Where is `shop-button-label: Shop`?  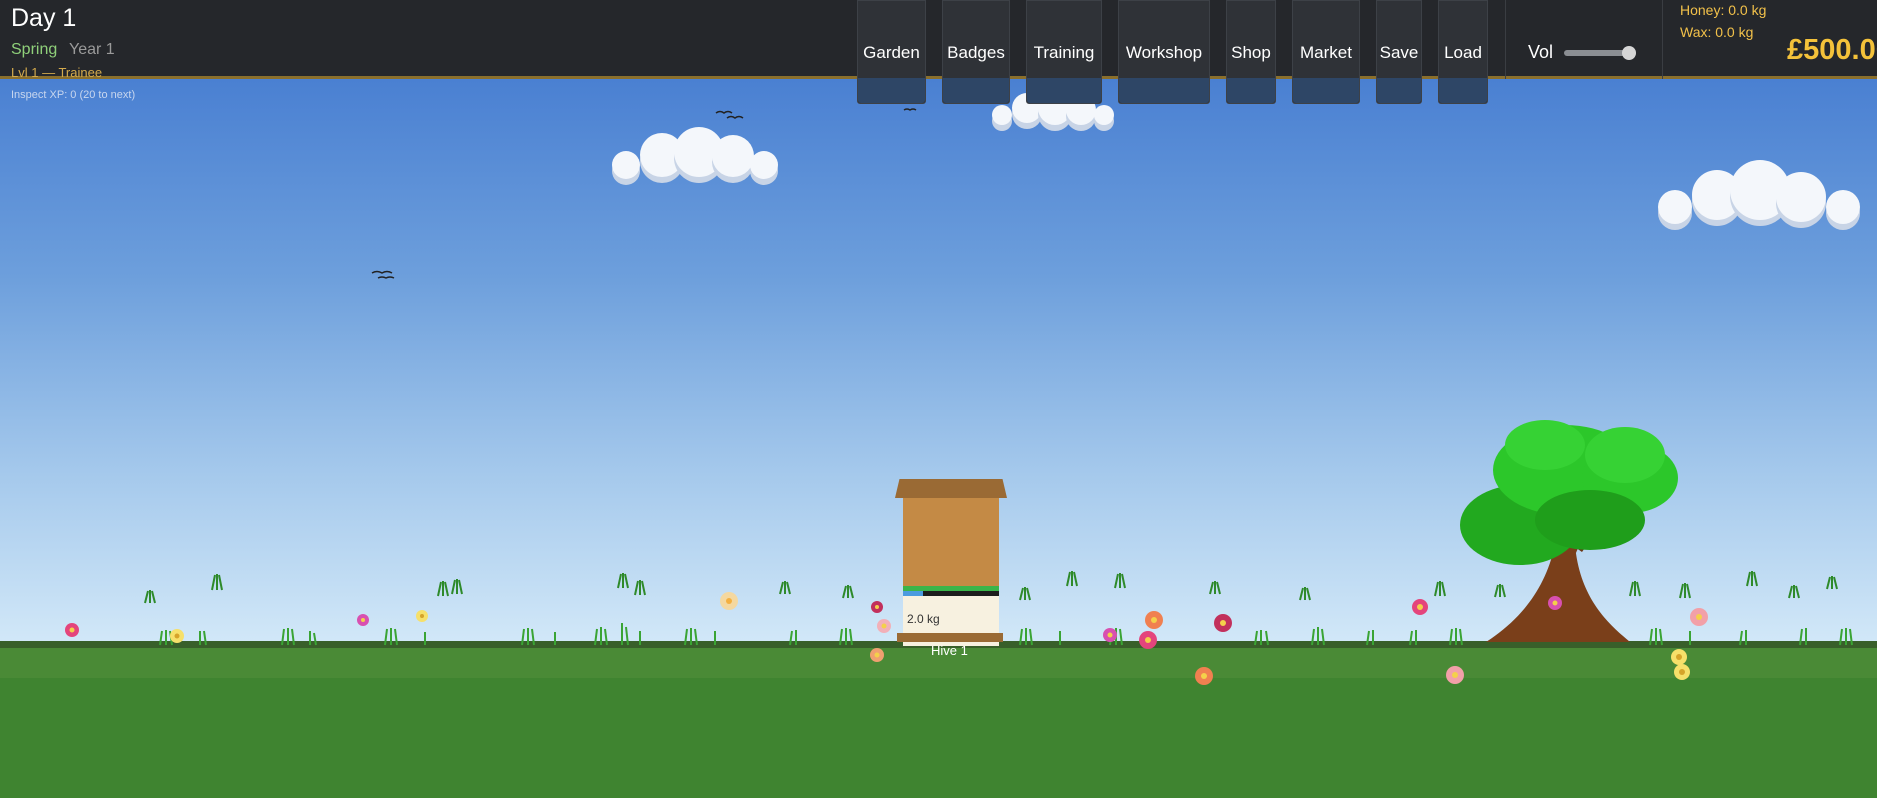 shop-button-label: Shop is located at coordinates (1251, 52).